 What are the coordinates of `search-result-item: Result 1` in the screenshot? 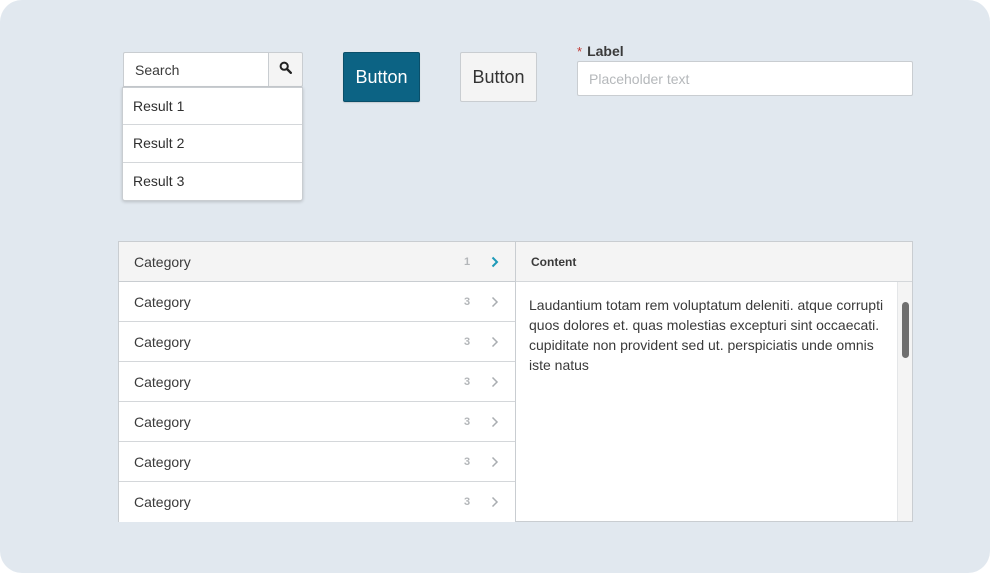 It's located at (212, 106).